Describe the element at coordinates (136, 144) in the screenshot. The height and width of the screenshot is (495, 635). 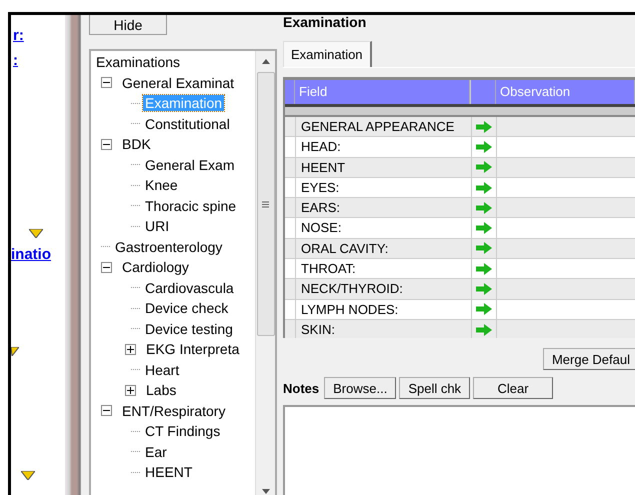
I see `tree-item: BDK` at that location.